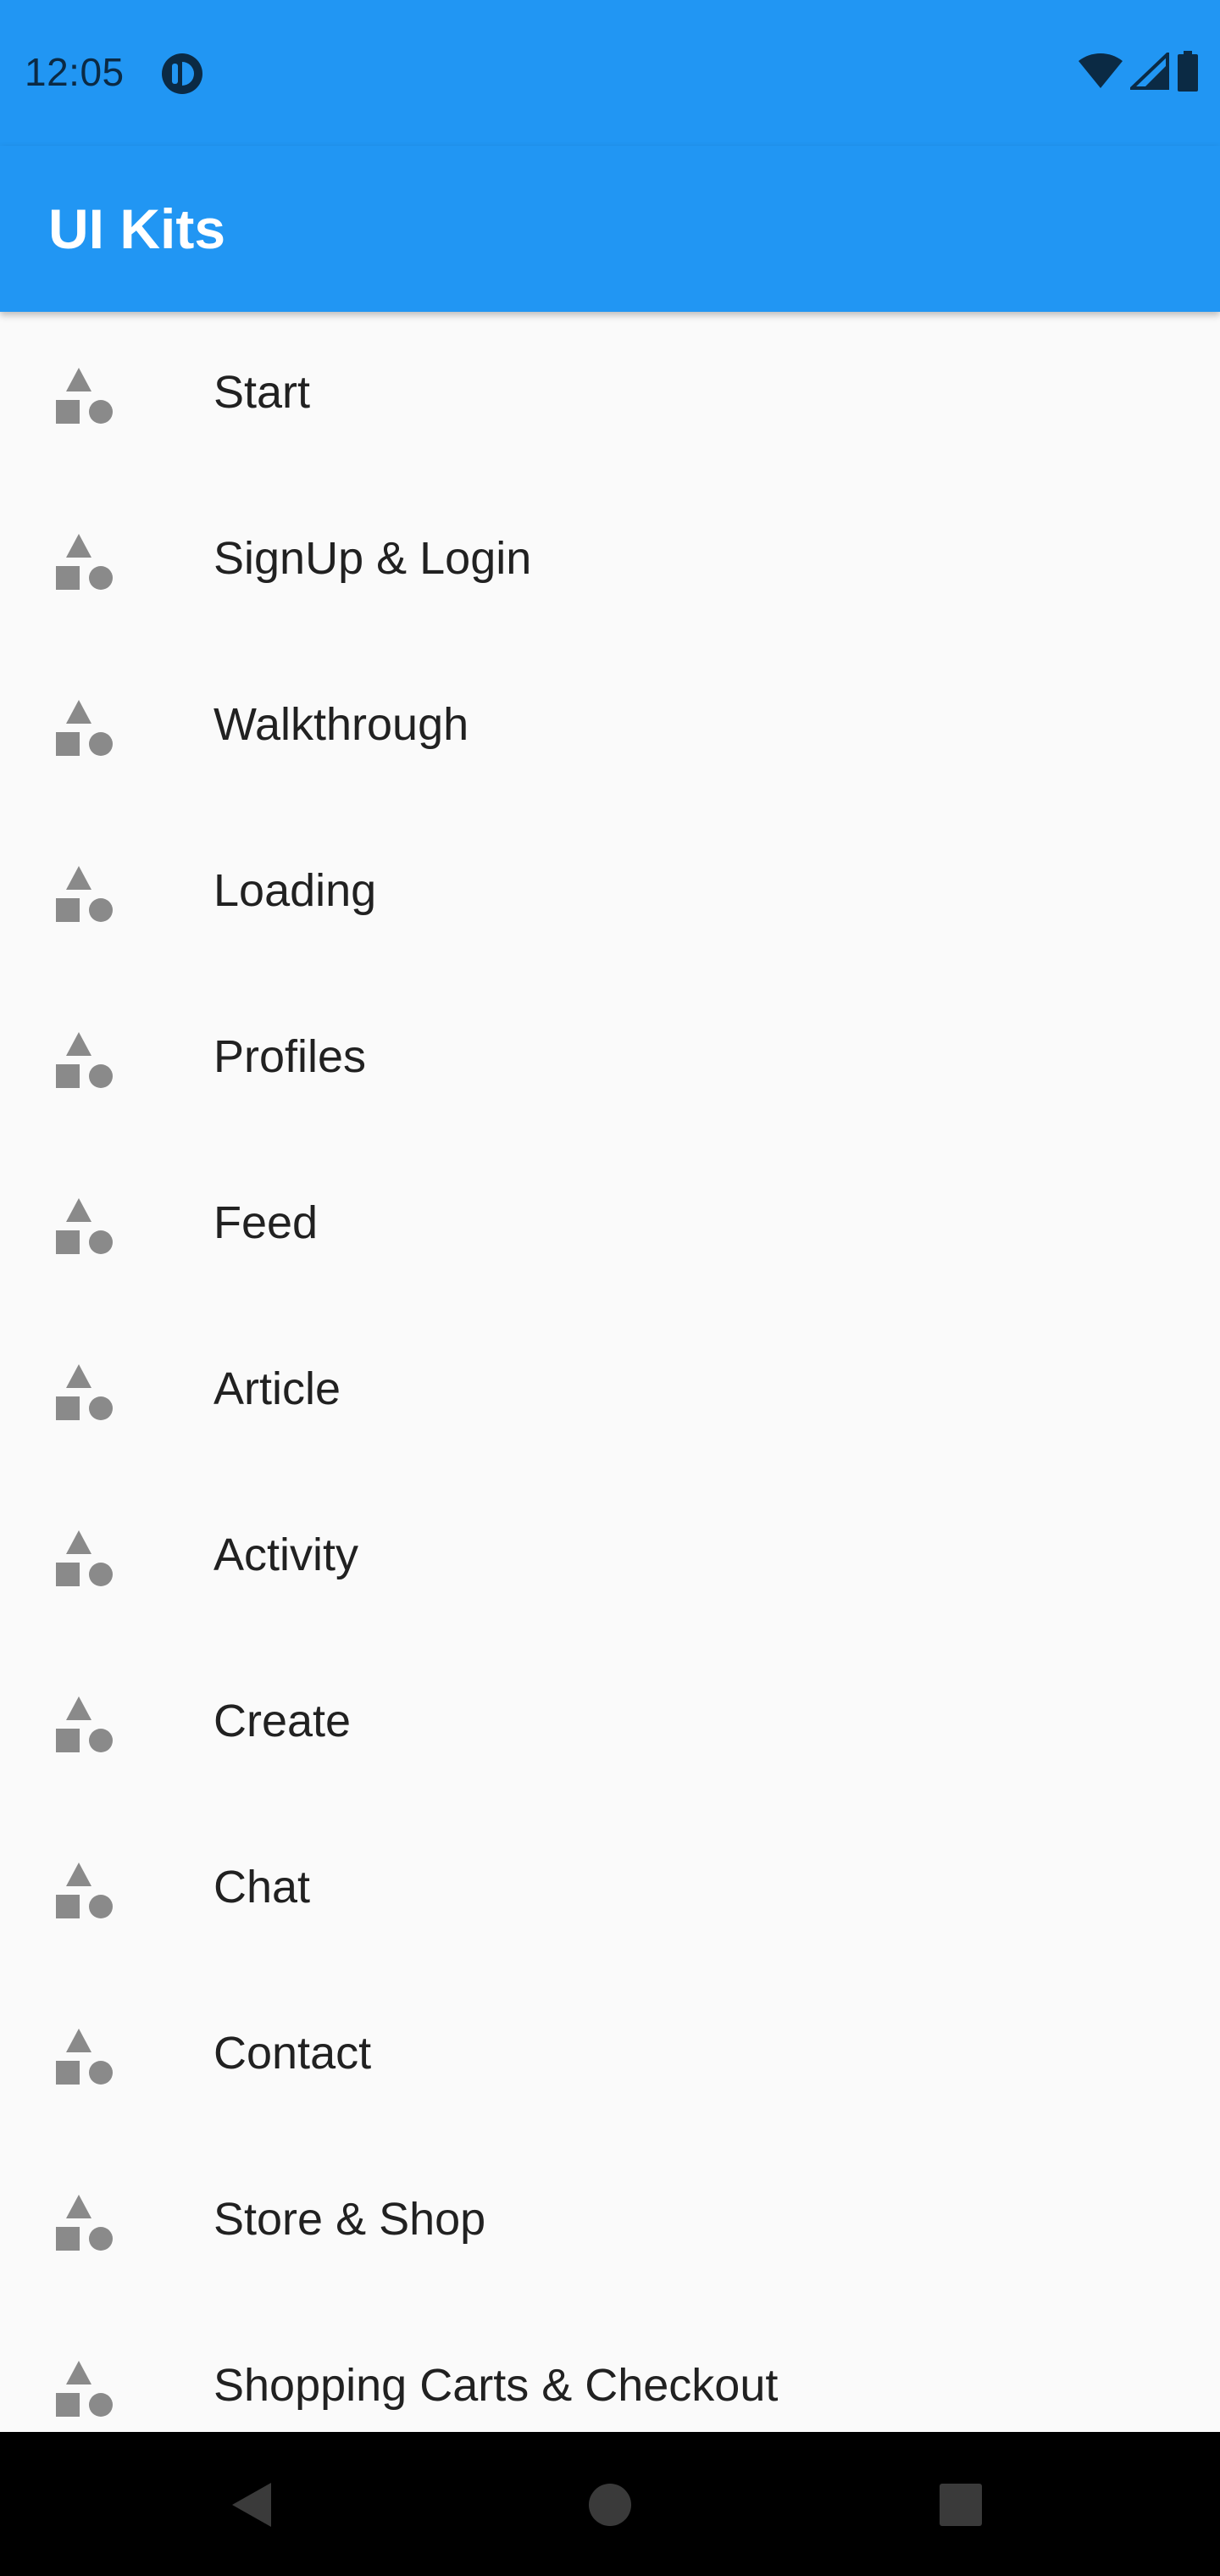  I want to click on list-item-label: SignUp & Login, so click(373, 558).